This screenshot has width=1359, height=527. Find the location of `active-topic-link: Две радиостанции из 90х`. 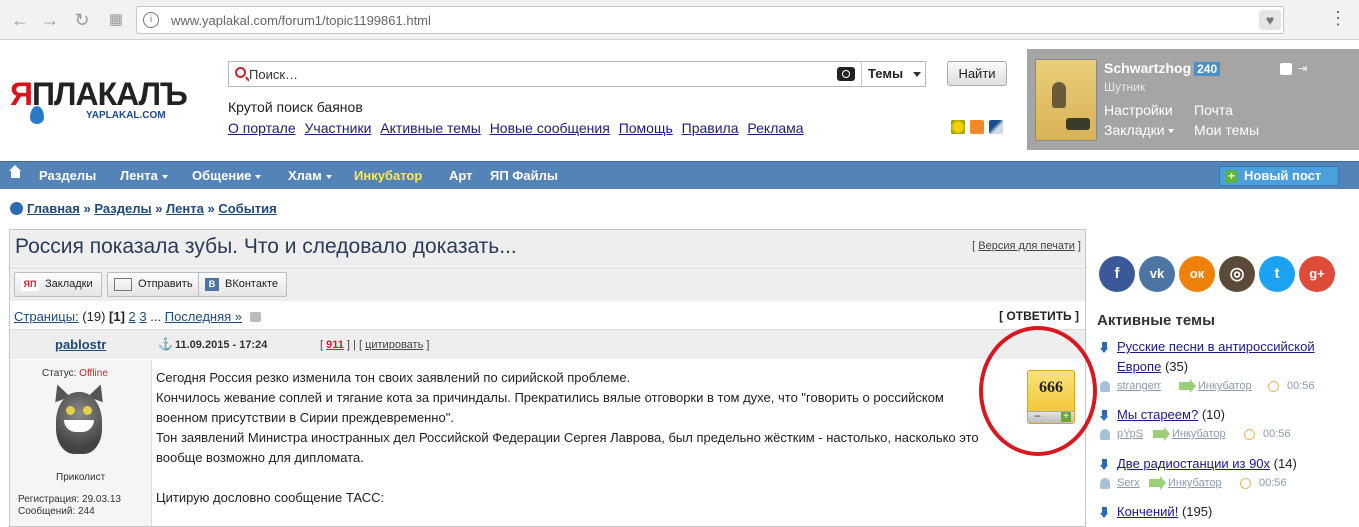

active-topic-link: Две радиостанции из 90х is located at coordinates (1193, 463).